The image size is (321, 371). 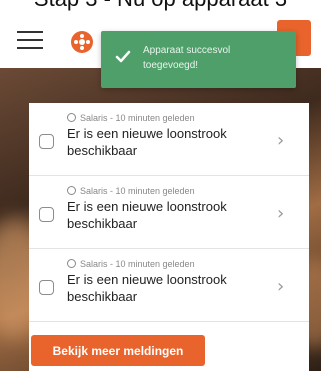 I want to click on checkmark-icon, so click(x=123, y=56).